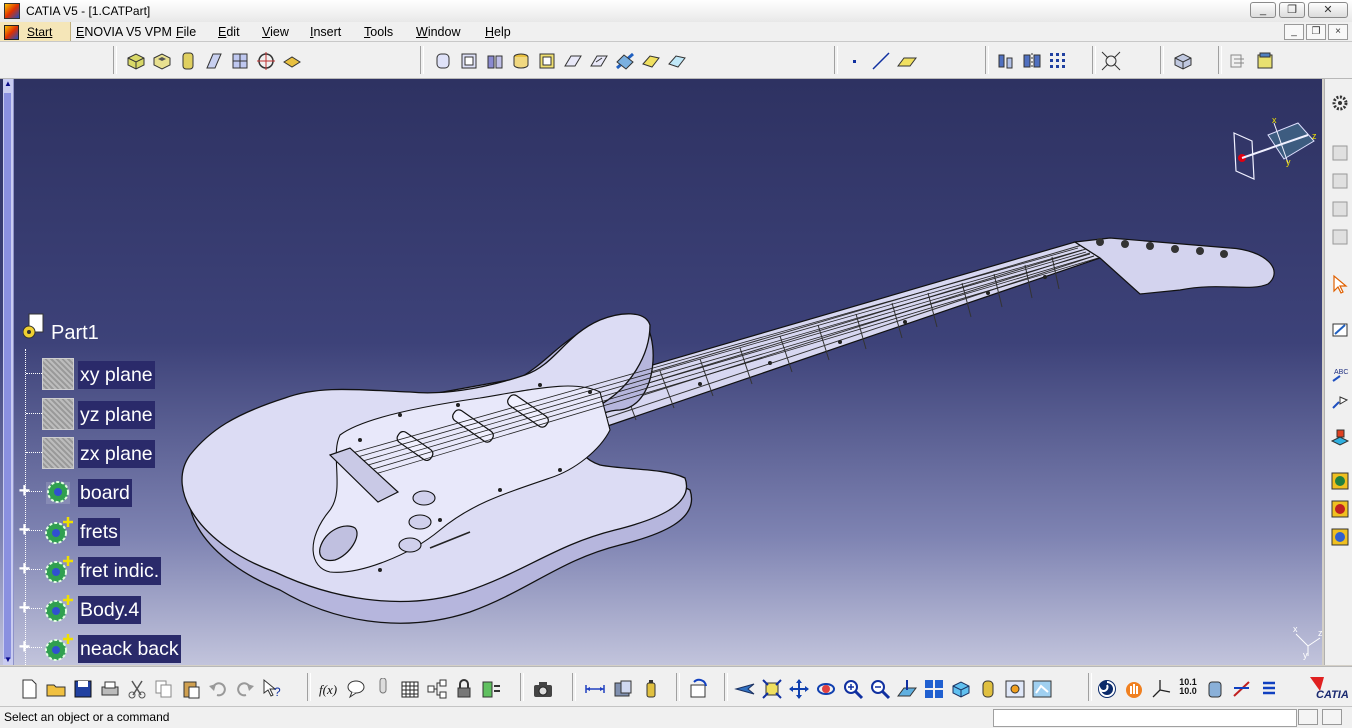  What do you see at coordinates (1338, 32) in the screenshot?
I see `doc-close-button: ×` at bounding box center [1338, 32].